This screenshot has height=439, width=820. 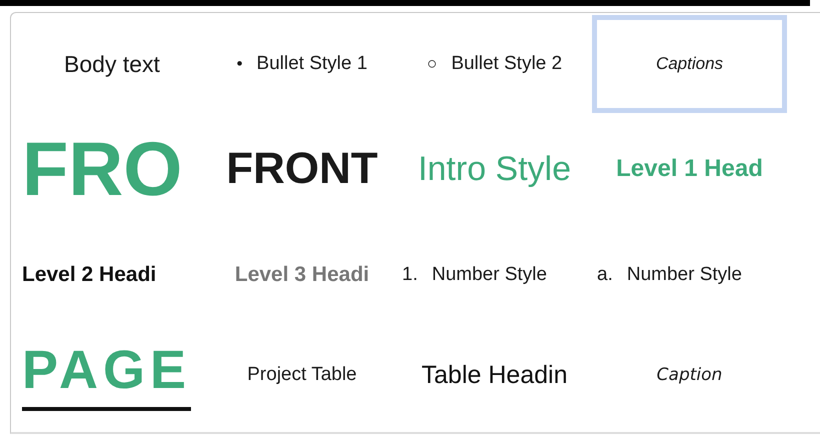 I want to click on style-item: Caption, so click(x=689, y=375).